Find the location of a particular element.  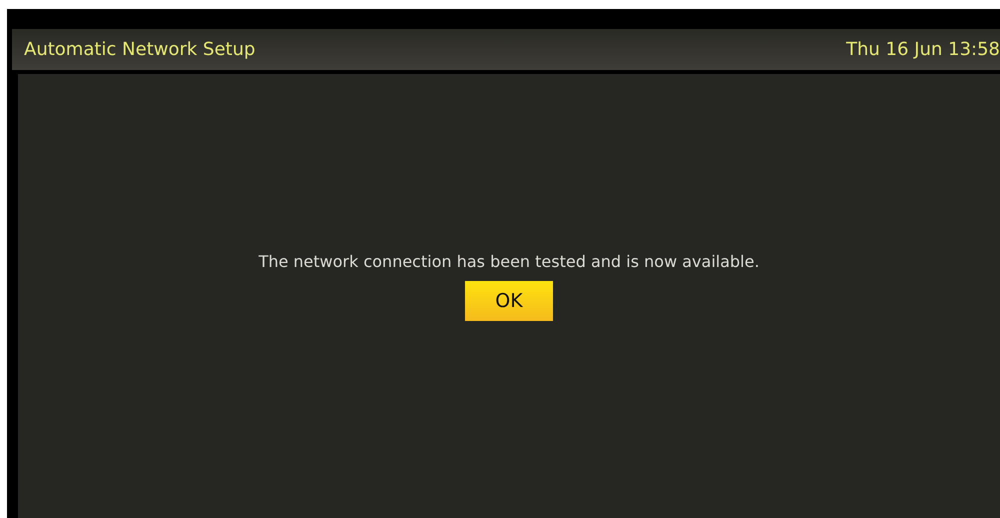

status-message: The network connection has been tested and is now available. is located at coordinates (509, 261).